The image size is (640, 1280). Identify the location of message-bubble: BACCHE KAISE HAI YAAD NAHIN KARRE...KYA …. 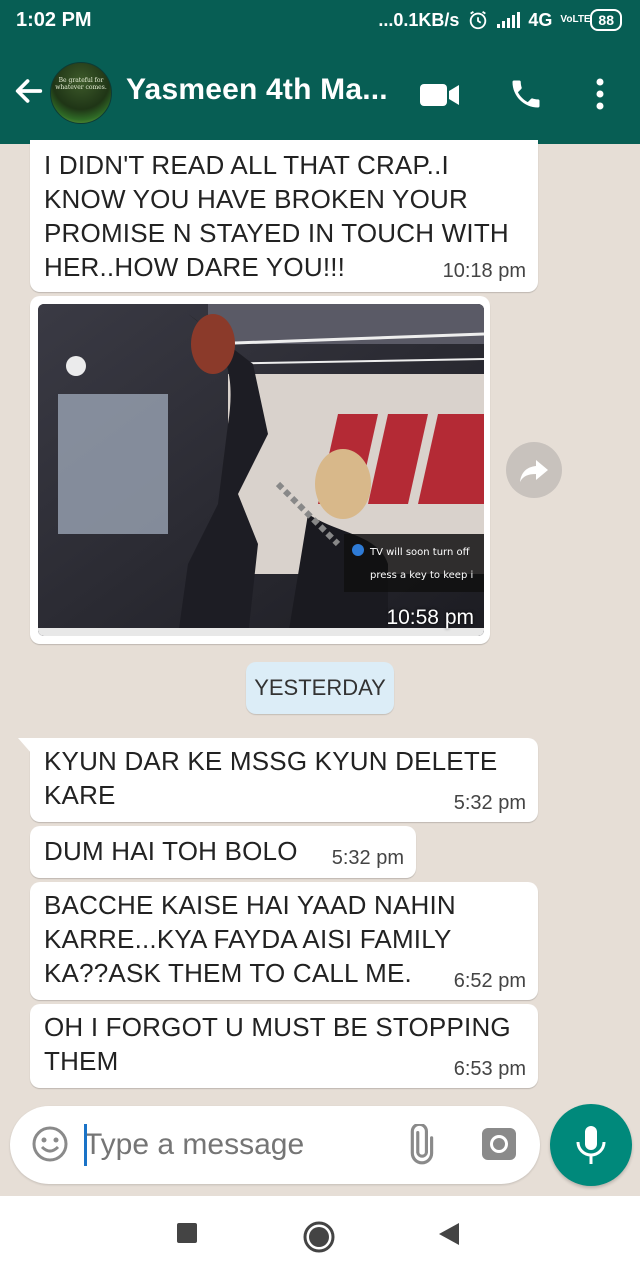
(284, 941).